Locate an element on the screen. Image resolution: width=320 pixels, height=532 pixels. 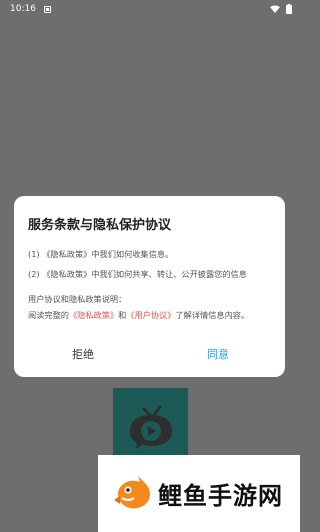
privacy-item-2: (2) 《隐私政策》中我们如何共享、转让、公开披露您的信息 is located at coordinates (137, 274).